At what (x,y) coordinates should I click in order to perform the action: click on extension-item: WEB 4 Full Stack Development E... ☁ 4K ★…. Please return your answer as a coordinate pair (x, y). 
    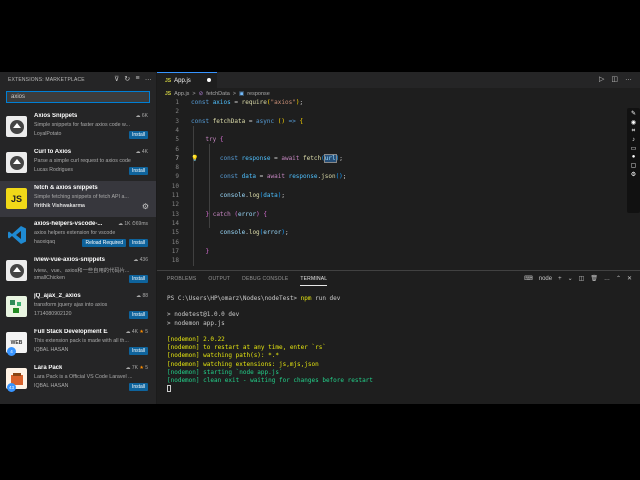
    Looking at the image, I should click on (78, 343).